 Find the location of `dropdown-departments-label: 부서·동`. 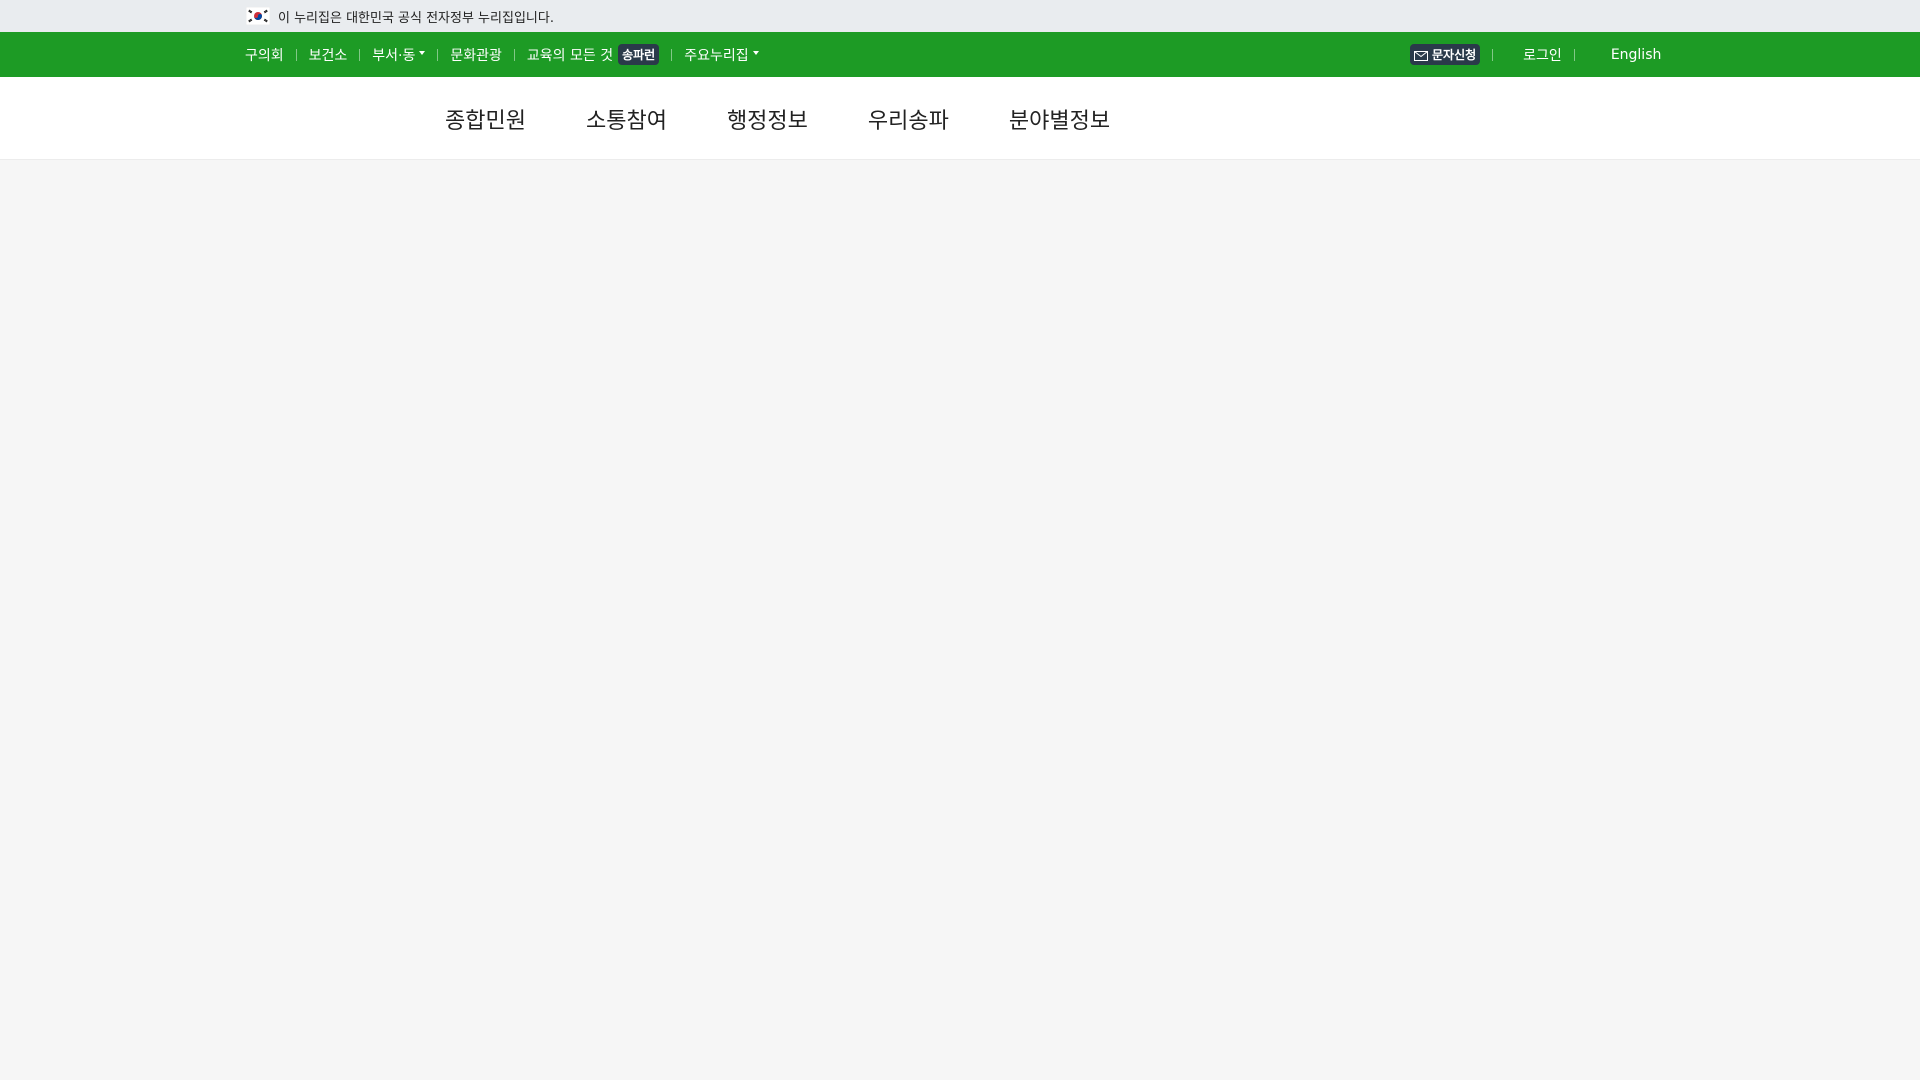

dropdown-departments-label: 부서·동 is located at coordinates (394, 55).